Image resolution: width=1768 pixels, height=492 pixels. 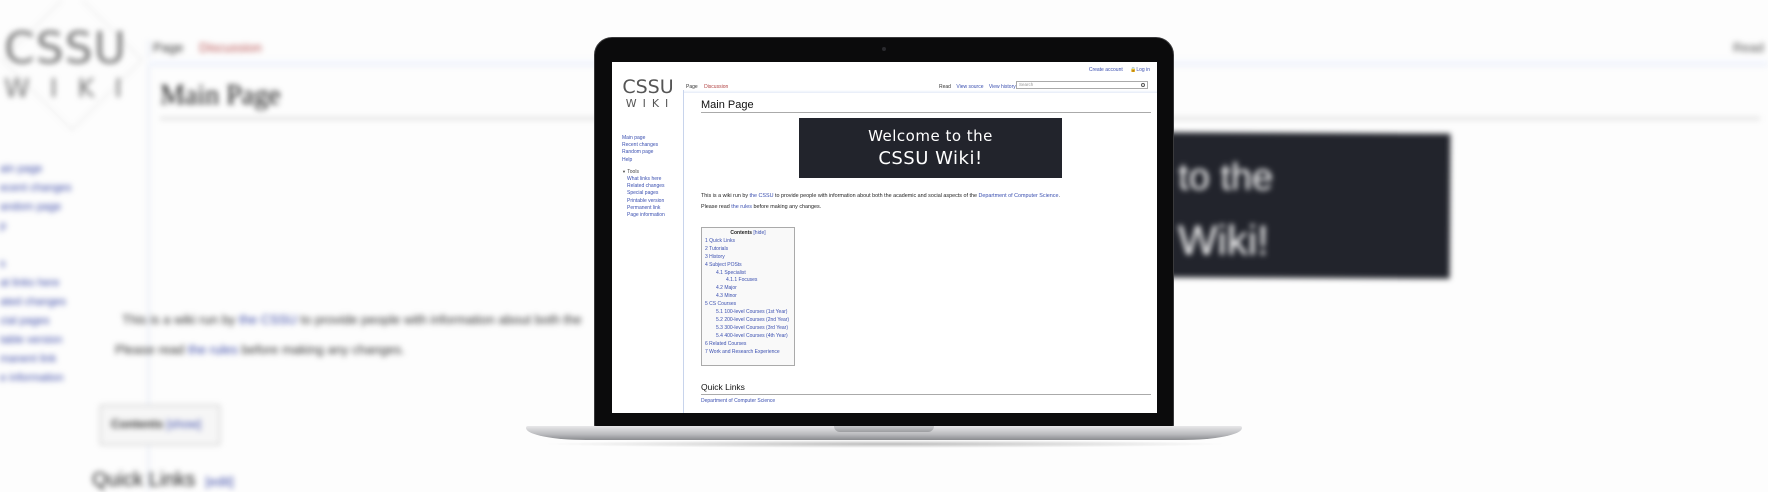 I want to click on background-sidebar-item: ated changes, so click(x=33, y=302).